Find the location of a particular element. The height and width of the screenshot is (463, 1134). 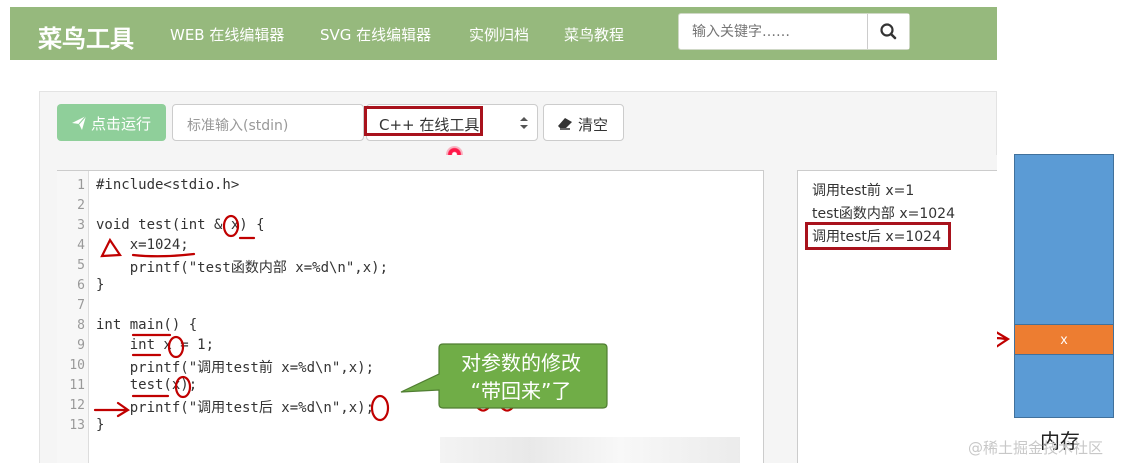

callout-line-1: 对参数的修改 is located at coordinates (521, 363).